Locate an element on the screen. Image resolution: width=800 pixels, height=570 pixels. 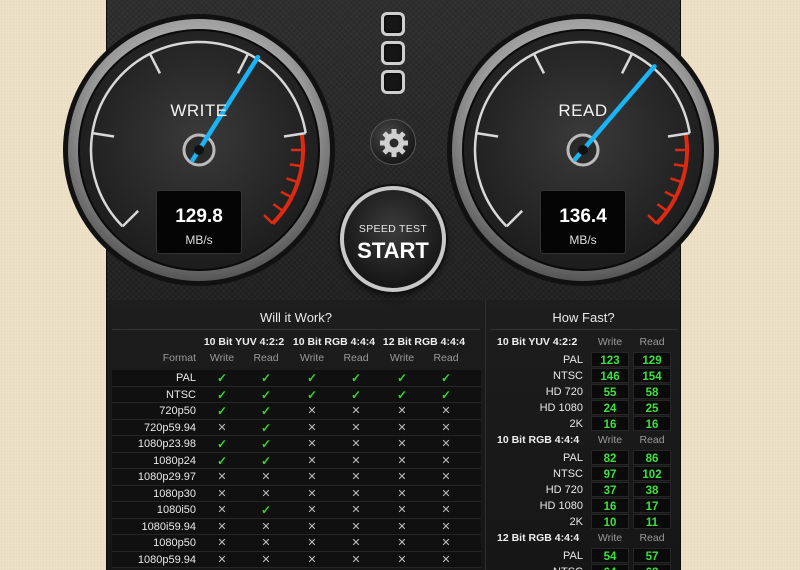
format-label: 1080p23.98 is located at coordinates (166, 444).